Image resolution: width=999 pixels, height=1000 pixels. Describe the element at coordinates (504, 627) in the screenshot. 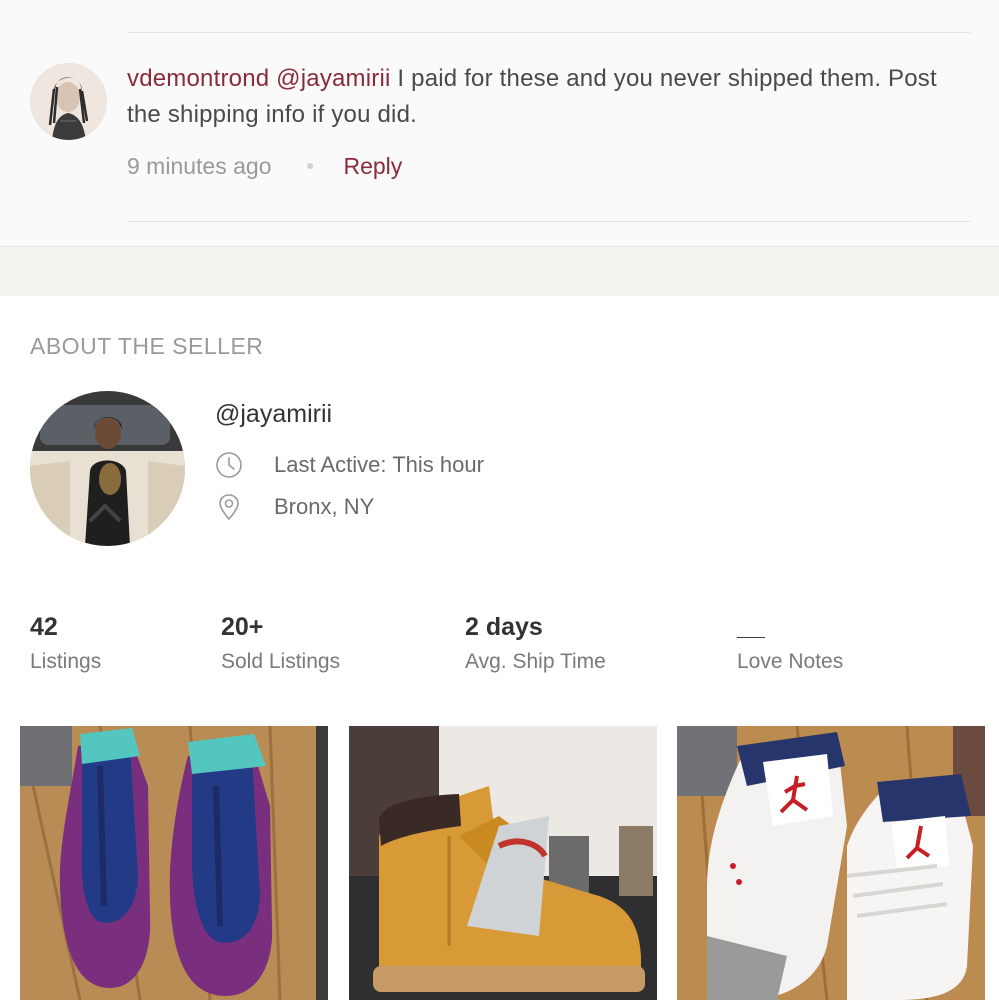

I see `stat-value: 2 days` at that location.